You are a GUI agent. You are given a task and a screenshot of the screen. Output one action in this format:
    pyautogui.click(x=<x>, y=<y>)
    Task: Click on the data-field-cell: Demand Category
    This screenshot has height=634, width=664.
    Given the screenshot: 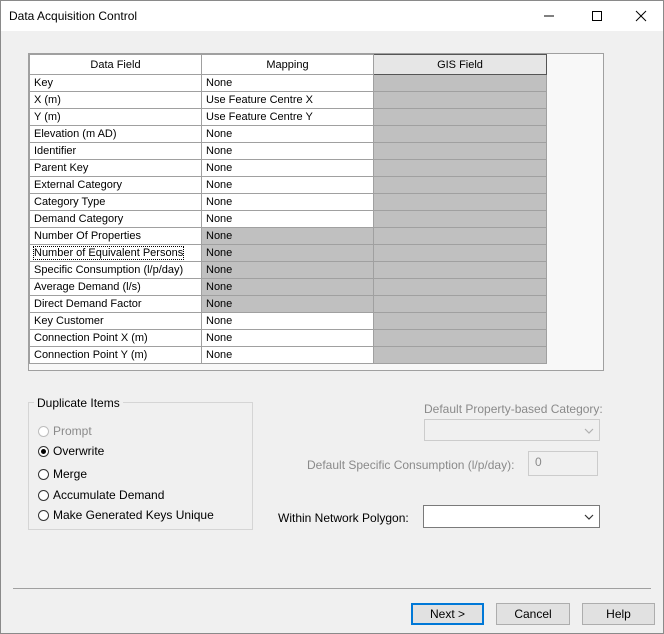 What is the action you would take?
    pyautogui.click(x=115, y=219)
    